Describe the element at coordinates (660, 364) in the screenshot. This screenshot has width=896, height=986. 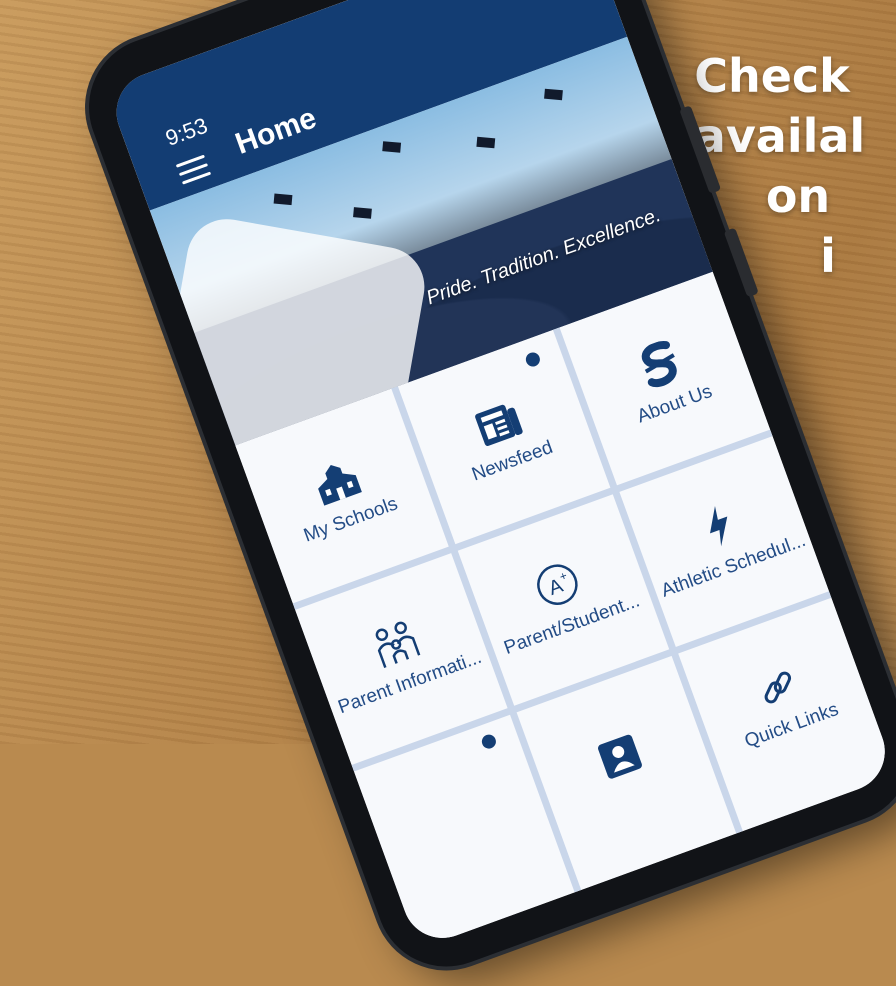
I see `school-logo-icon` at that location.